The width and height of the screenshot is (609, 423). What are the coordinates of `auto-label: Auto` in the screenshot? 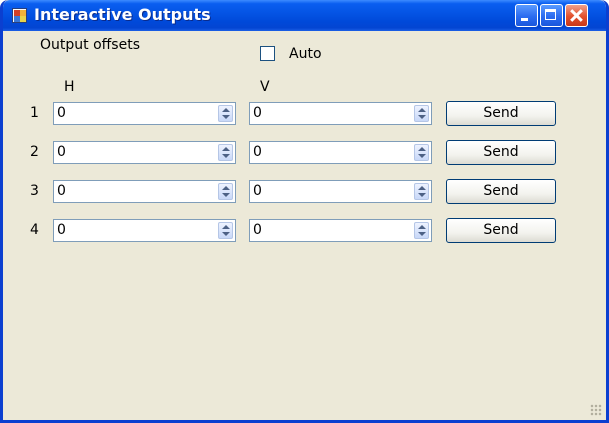 It's located at (305, 54).